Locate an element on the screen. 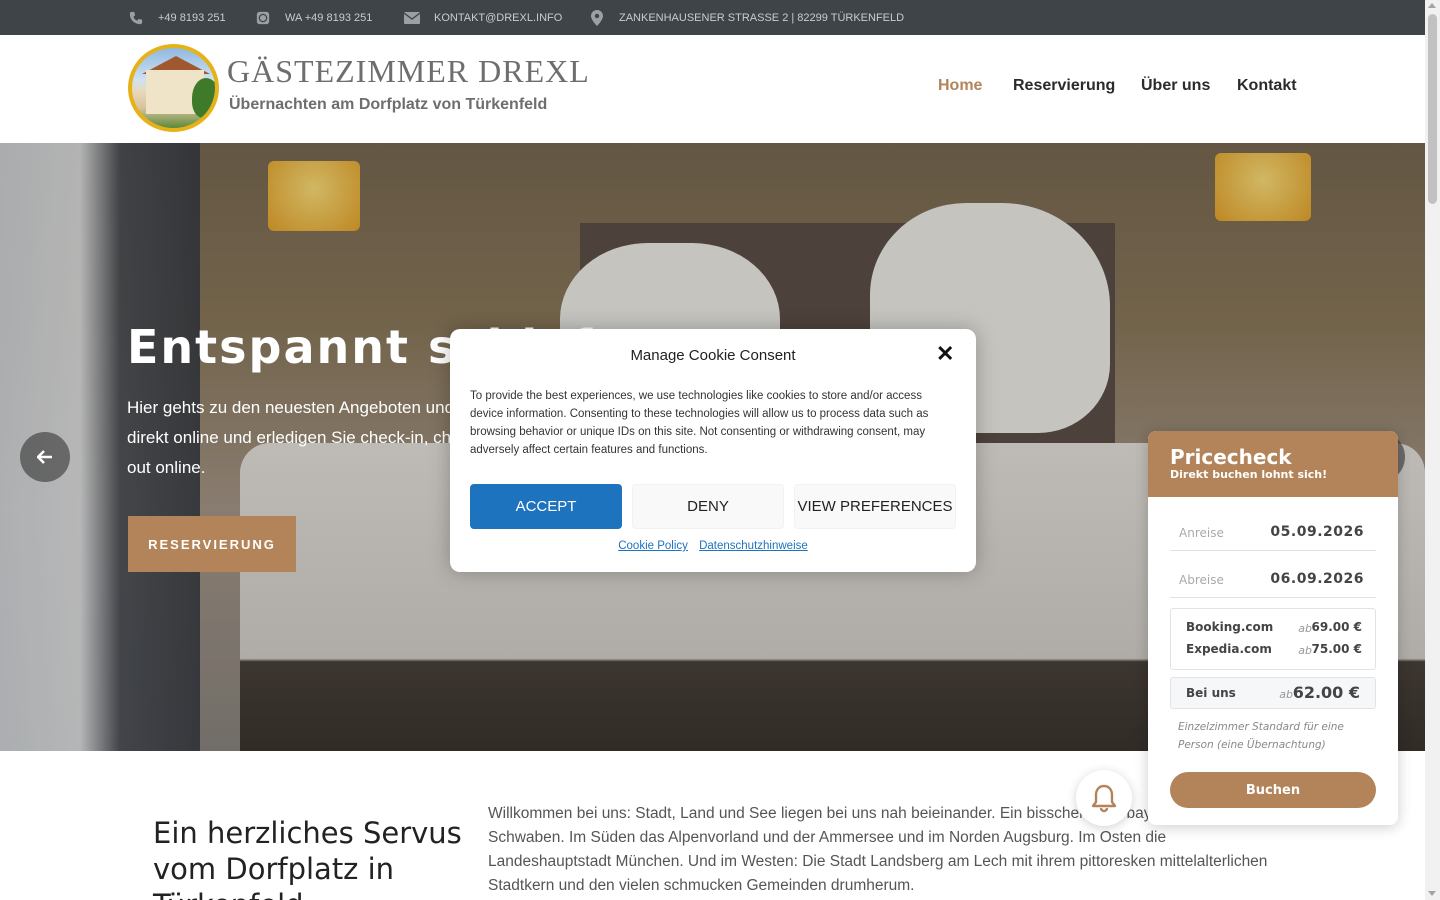 Image resolution: width=1440 pixels, height=900 pixels. ota-name: Booking.com is located at coordinates (1230, 627).